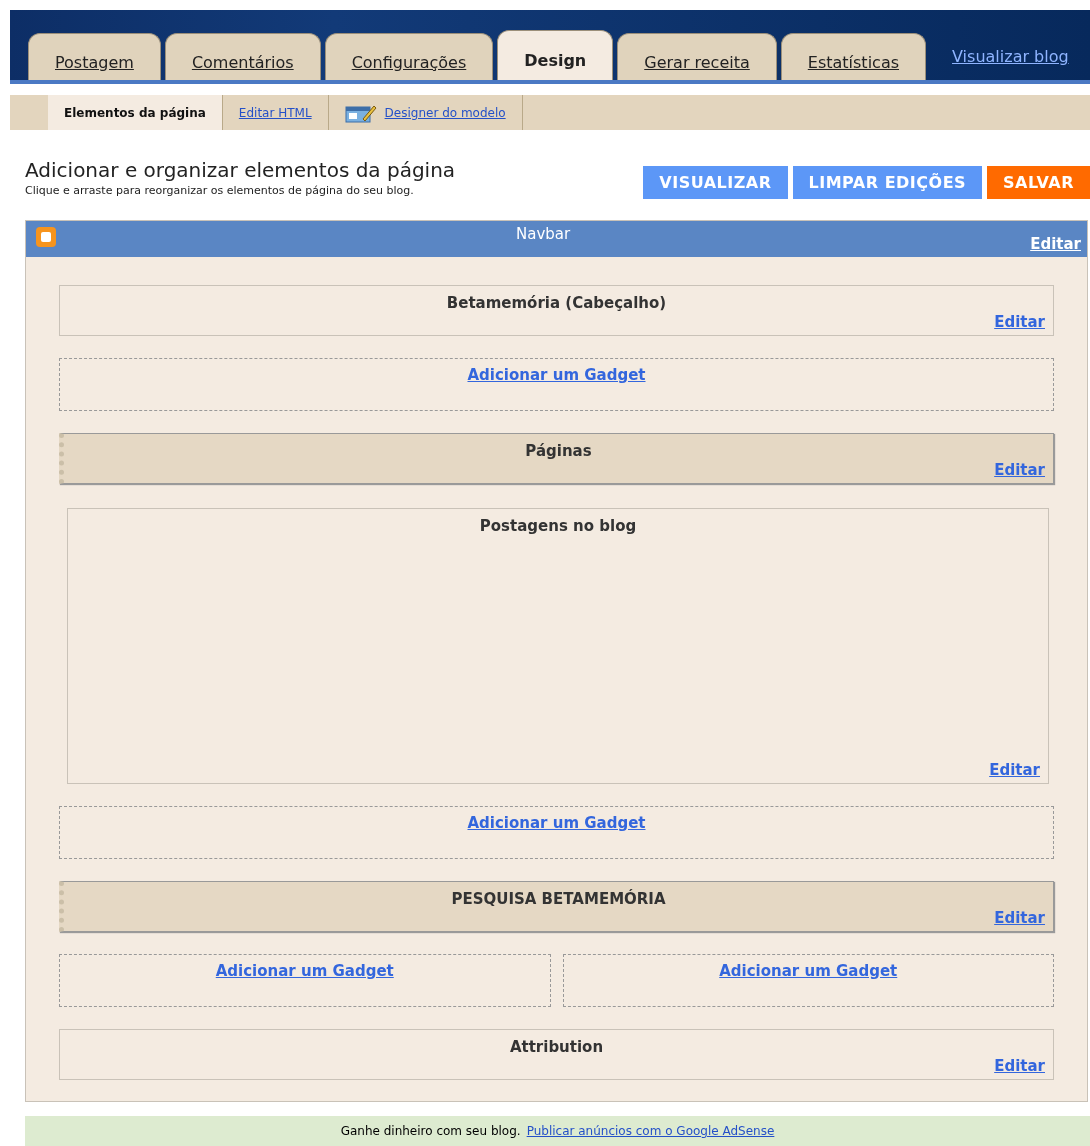 This screenshot has height=1146, width=1090. What do you see at coordinates (1038, 182) in the screenshot?
I see `action-button: SALVAR` at bounding box center [1038, 182].